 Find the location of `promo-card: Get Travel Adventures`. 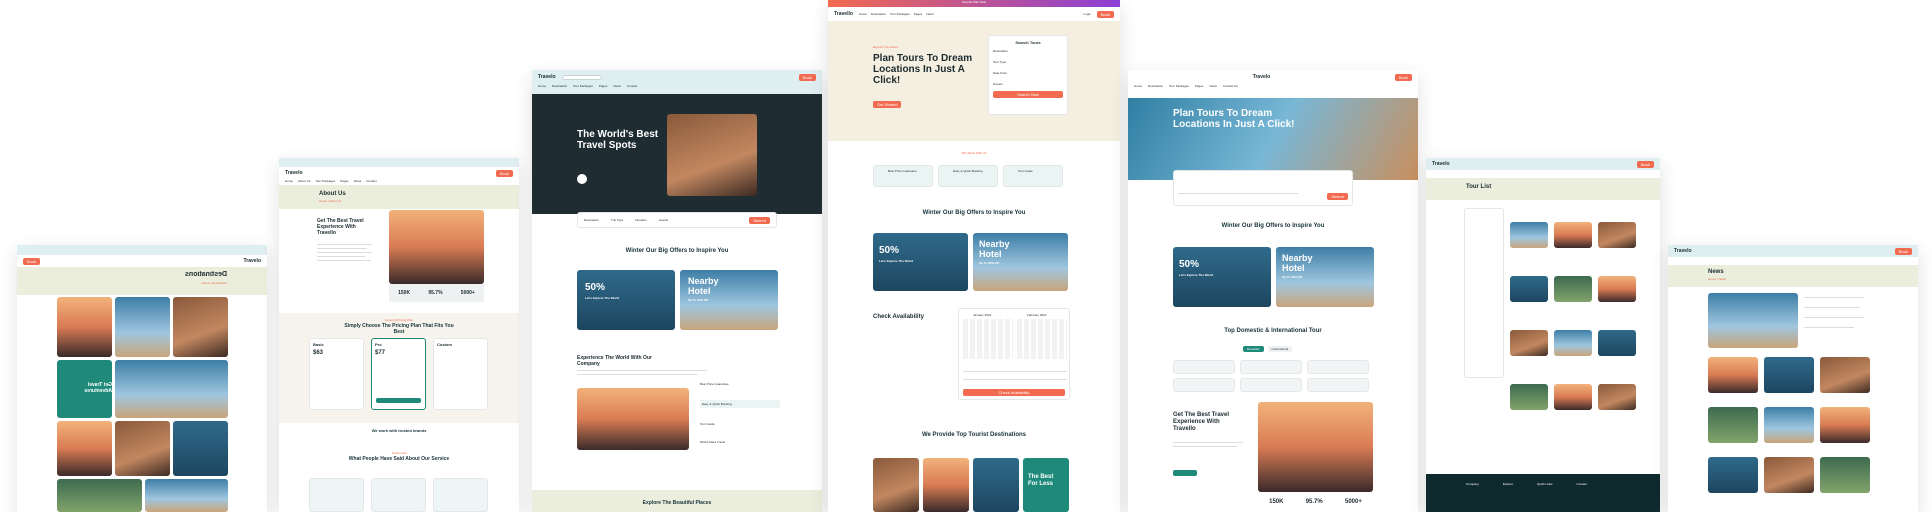

promo-card: Get Travel Adventures is located at coordinates (84, 389).